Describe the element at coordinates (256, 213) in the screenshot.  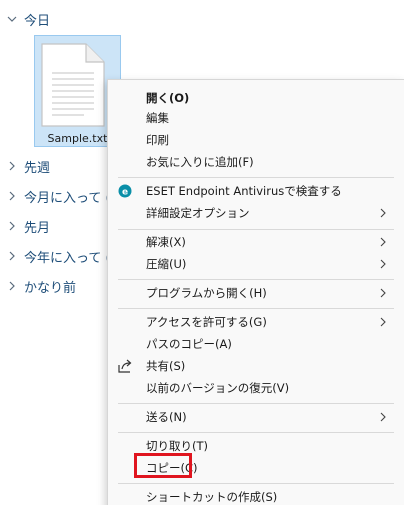
I see `menu-item-advanced-options: 詳細設定オプション` at that location.